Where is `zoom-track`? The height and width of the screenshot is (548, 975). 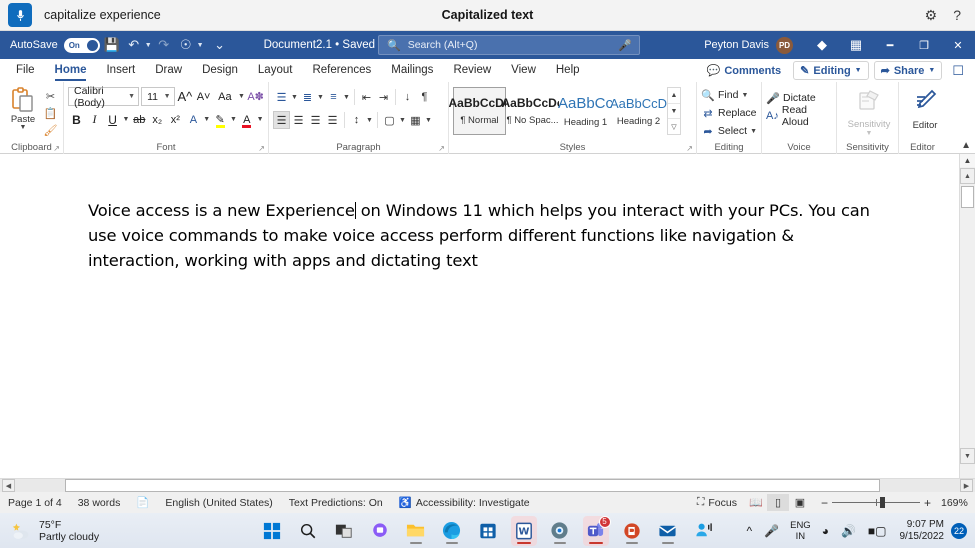 zoom-track is located at coordinates (875, 502).